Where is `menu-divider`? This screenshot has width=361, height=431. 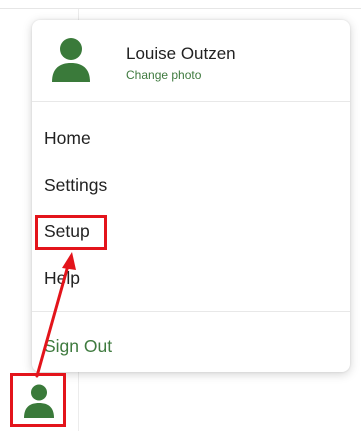
menu-divider is located at coordinates (191, 311).